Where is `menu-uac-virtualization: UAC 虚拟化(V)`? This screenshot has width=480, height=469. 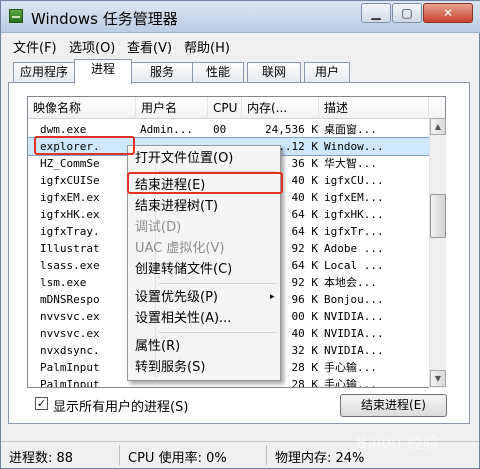
menu-uac-virtualization: UAC 虚拟化(V) is located at coordinates (180, 248).